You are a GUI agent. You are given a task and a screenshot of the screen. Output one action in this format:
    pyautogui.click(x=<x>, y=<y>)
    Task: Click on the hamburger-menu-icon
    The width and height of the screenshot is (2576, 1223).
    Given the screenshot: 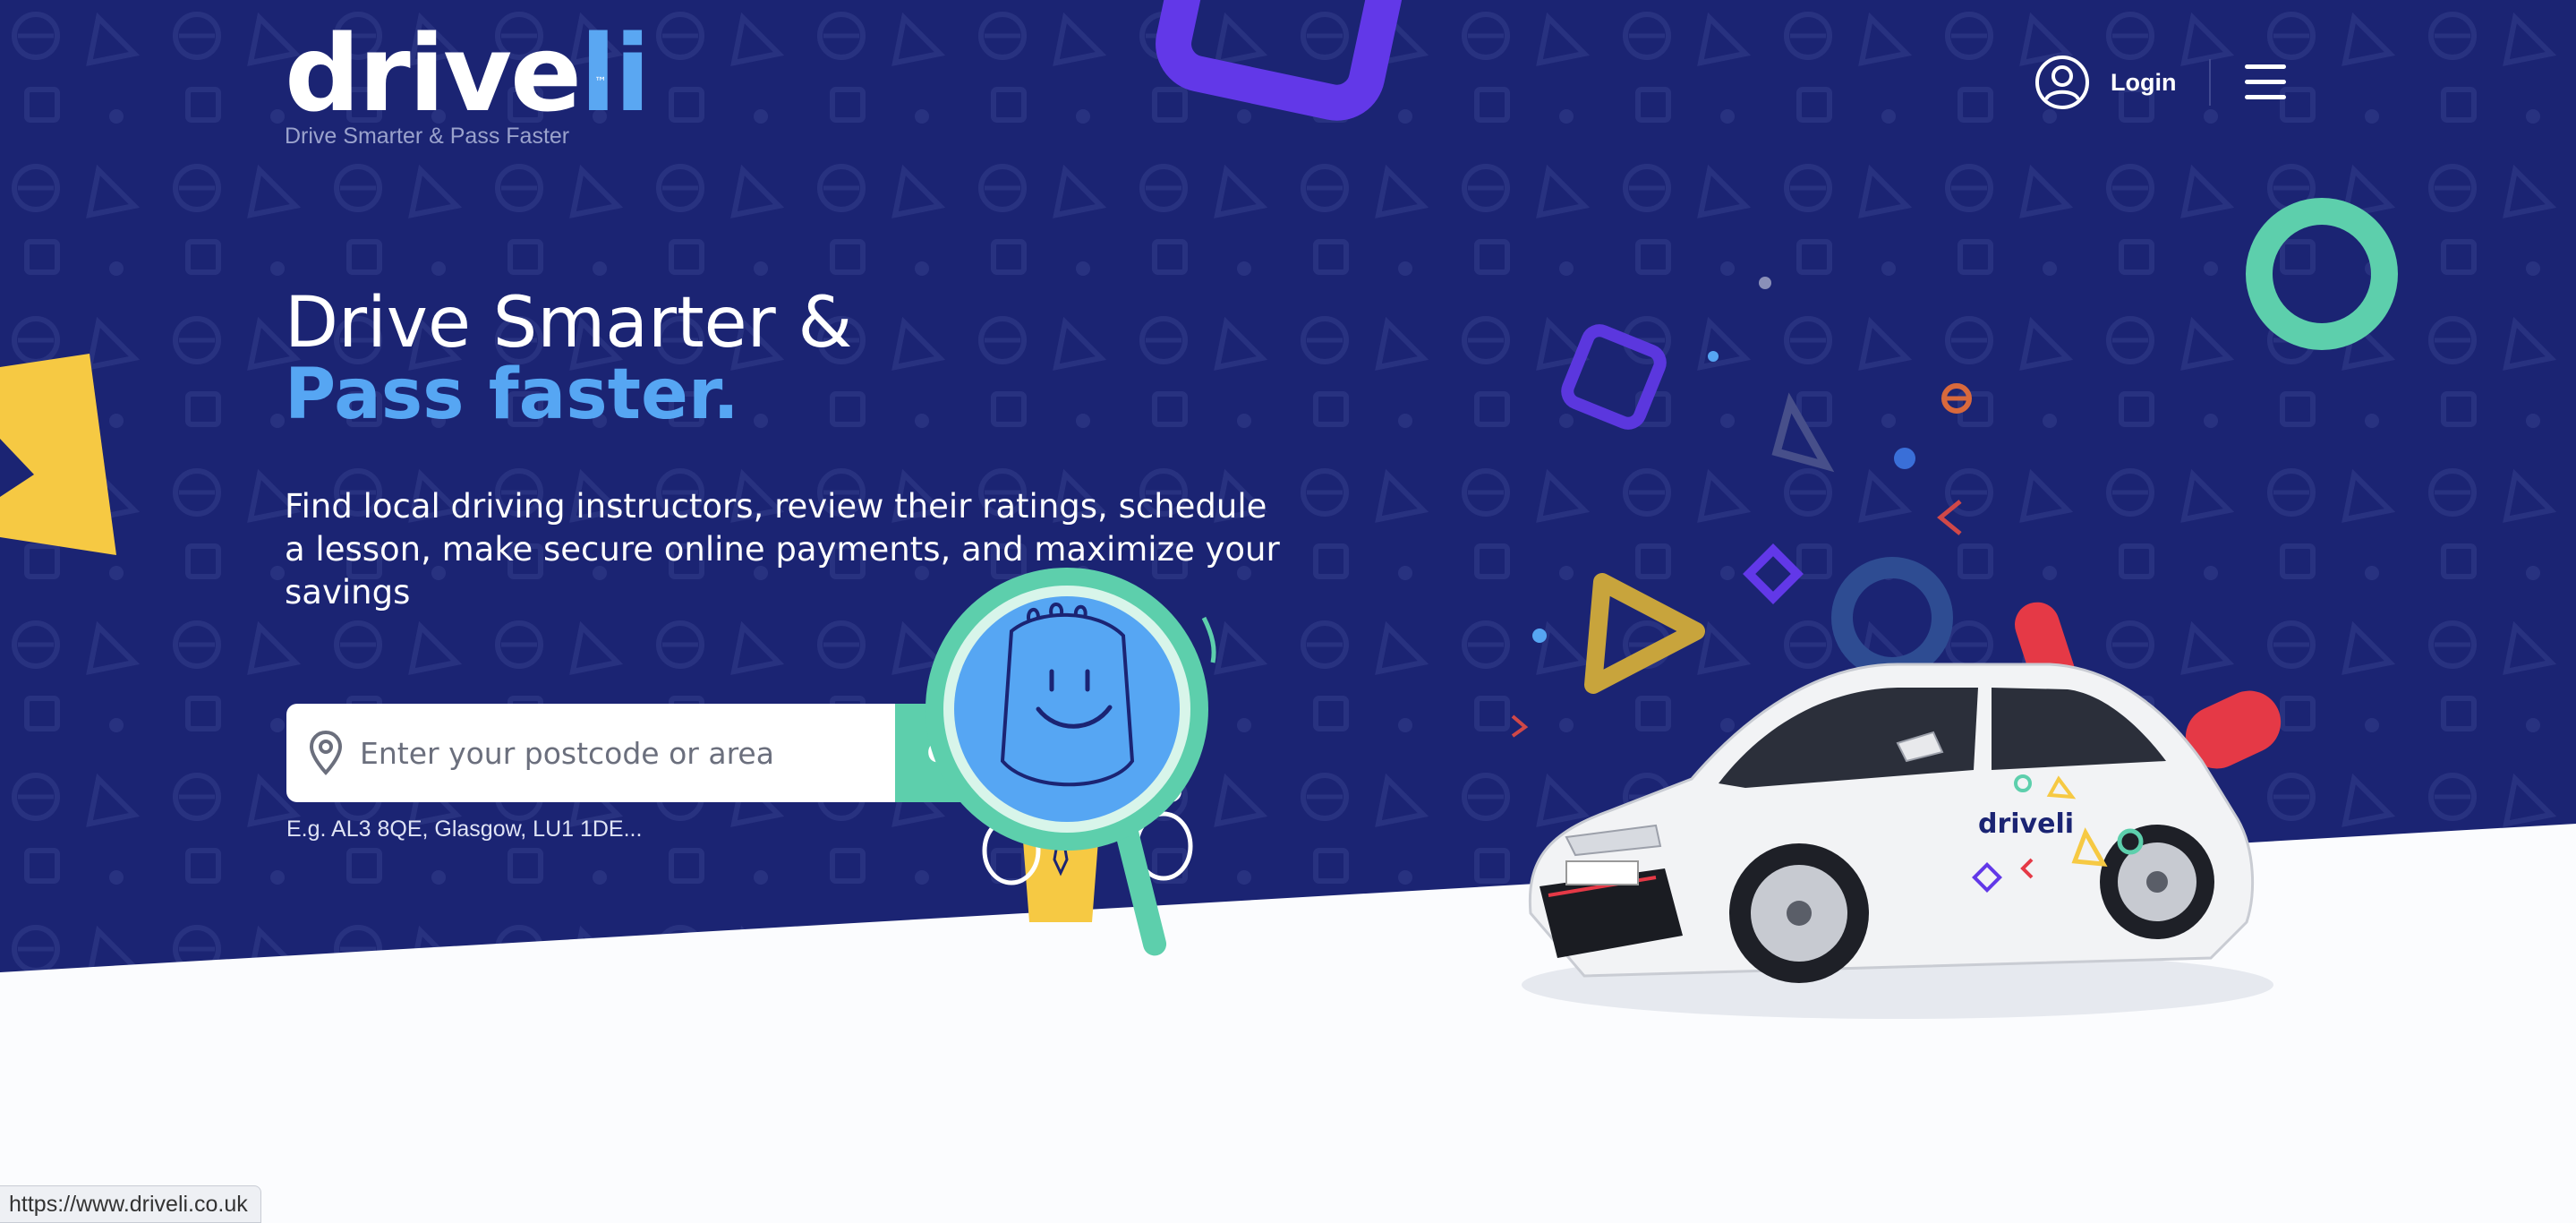 What is the action you would take?
    pyautogui.click(x=2266, y=82)
    